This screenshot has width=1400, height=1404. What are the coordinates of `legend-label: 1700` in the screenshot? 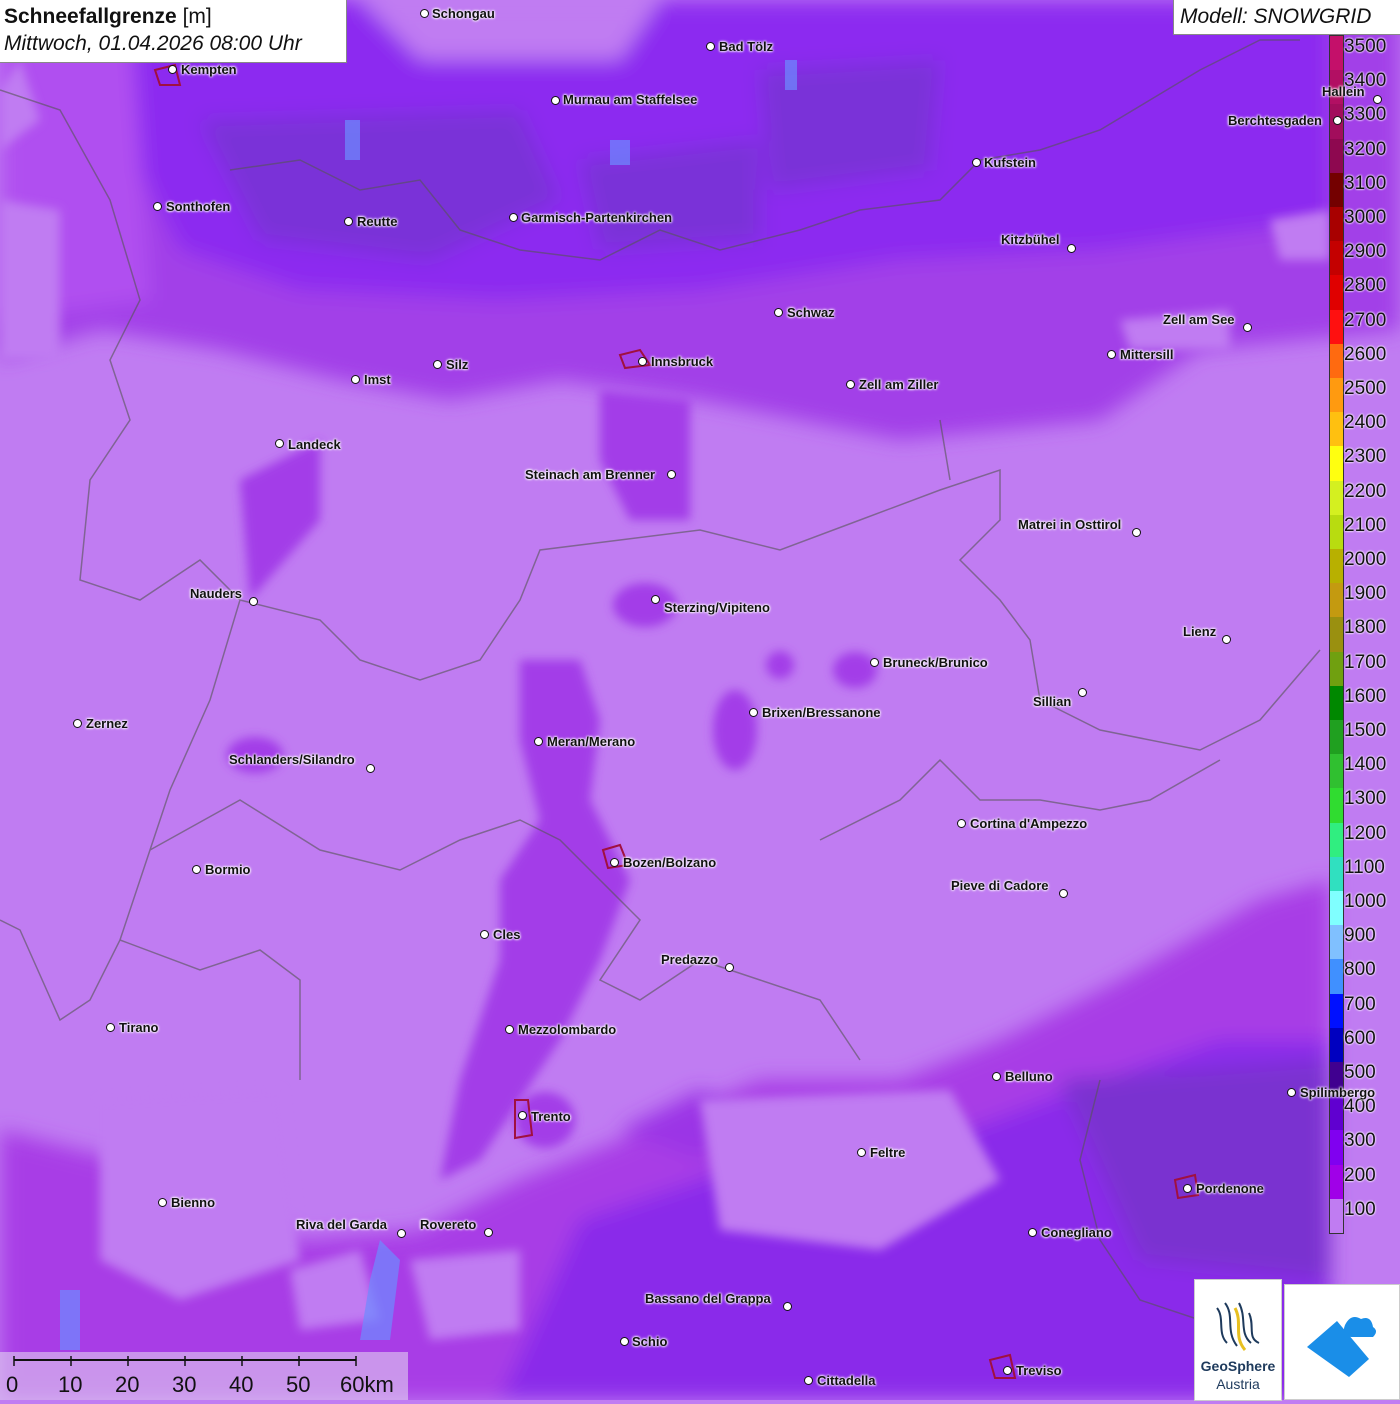 It's located at (1365, 662).